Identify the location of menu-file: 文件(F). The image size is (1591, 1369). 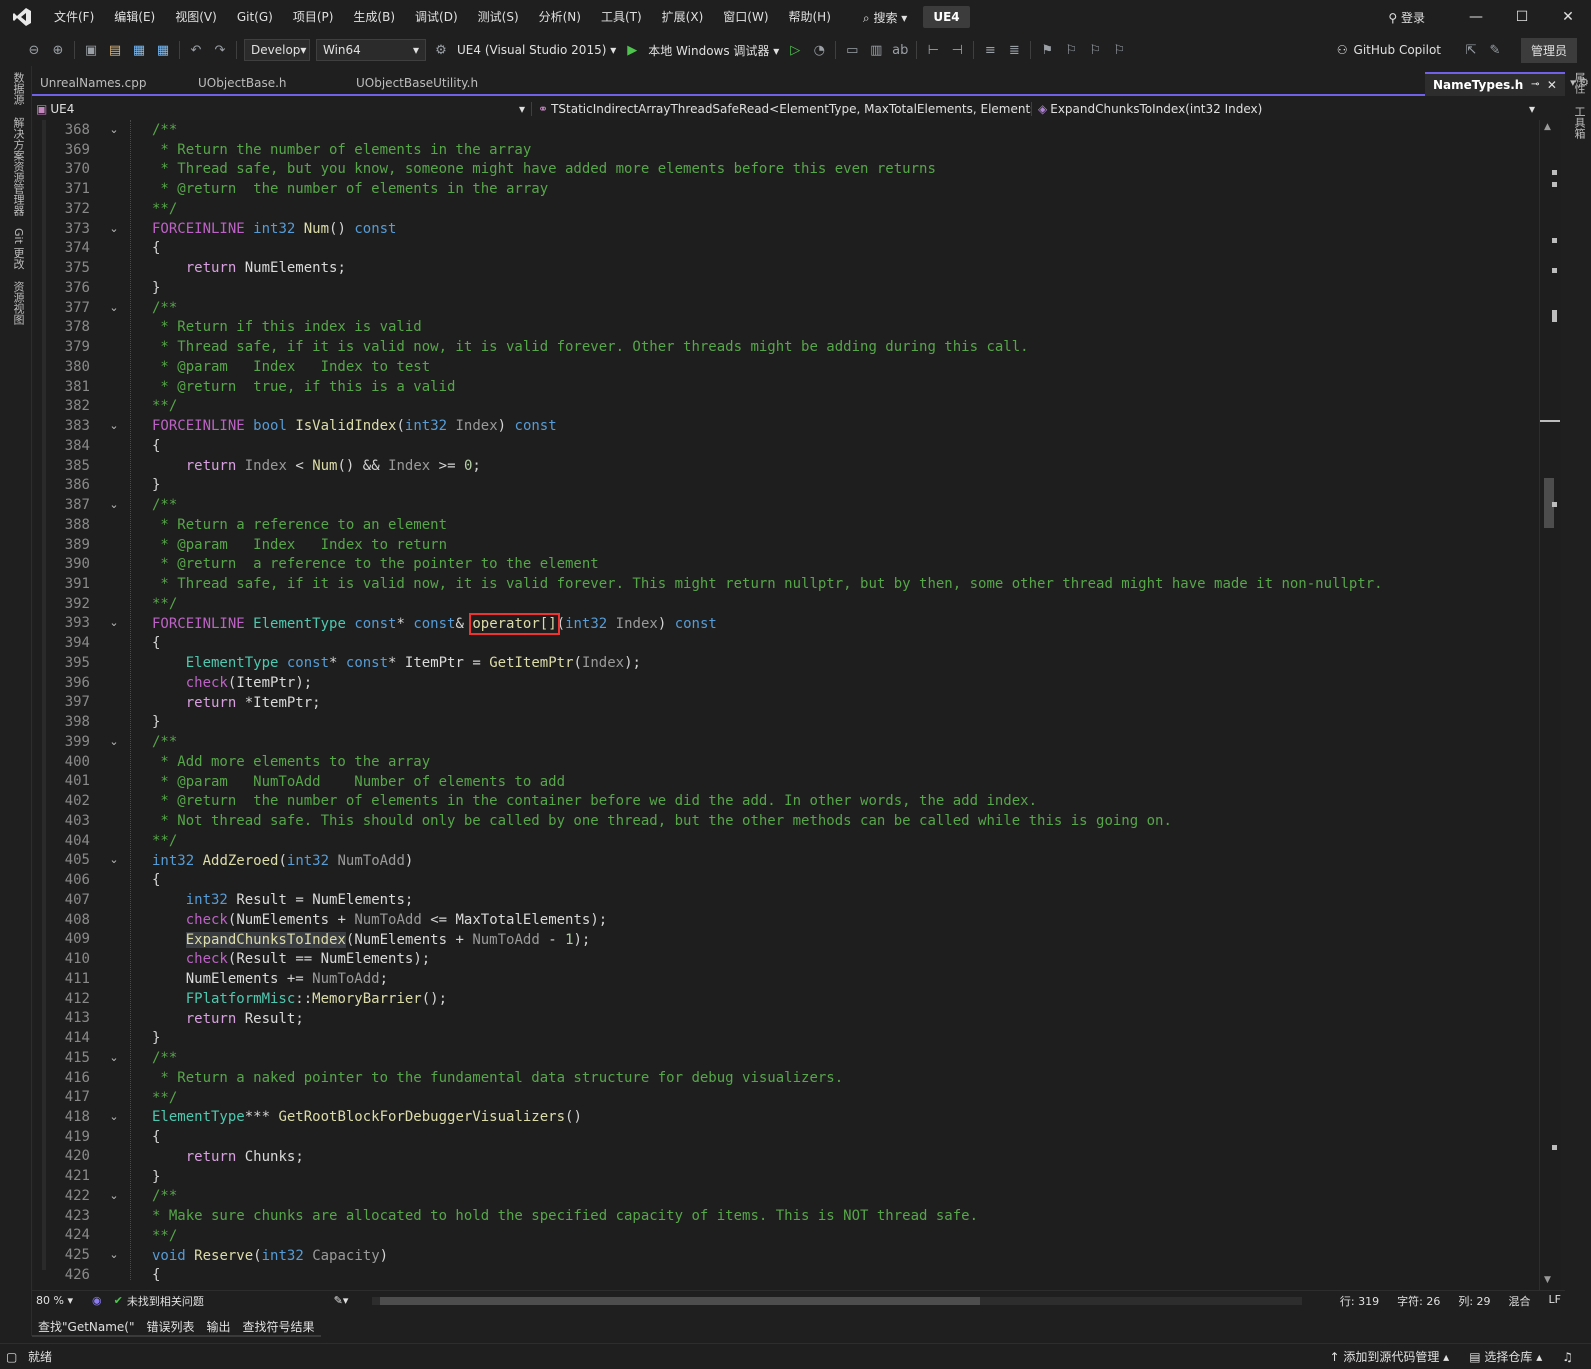
(74, 17).